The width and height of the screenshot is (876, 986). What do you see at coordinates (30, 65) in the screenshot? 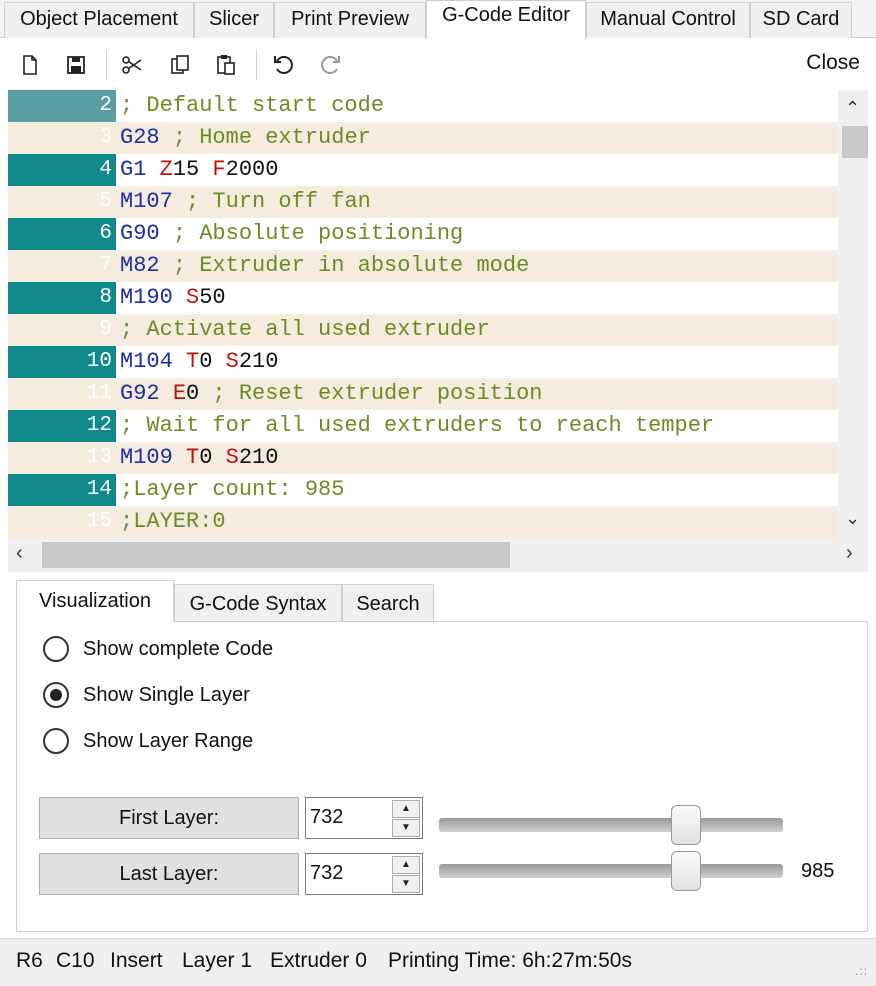
I see `new-file-icon` at bounding box center [30, 65].